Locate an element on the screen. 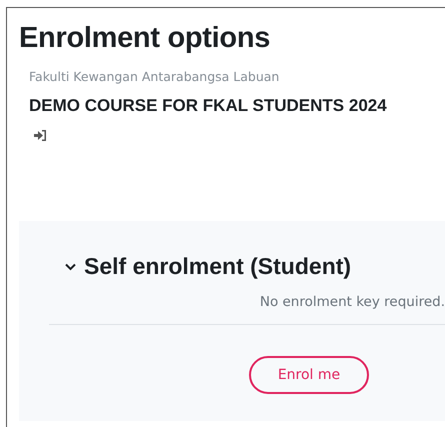  course-category: Fakulti Kewangan Antarabangsa Labuan is located at coordinates (154, 76).